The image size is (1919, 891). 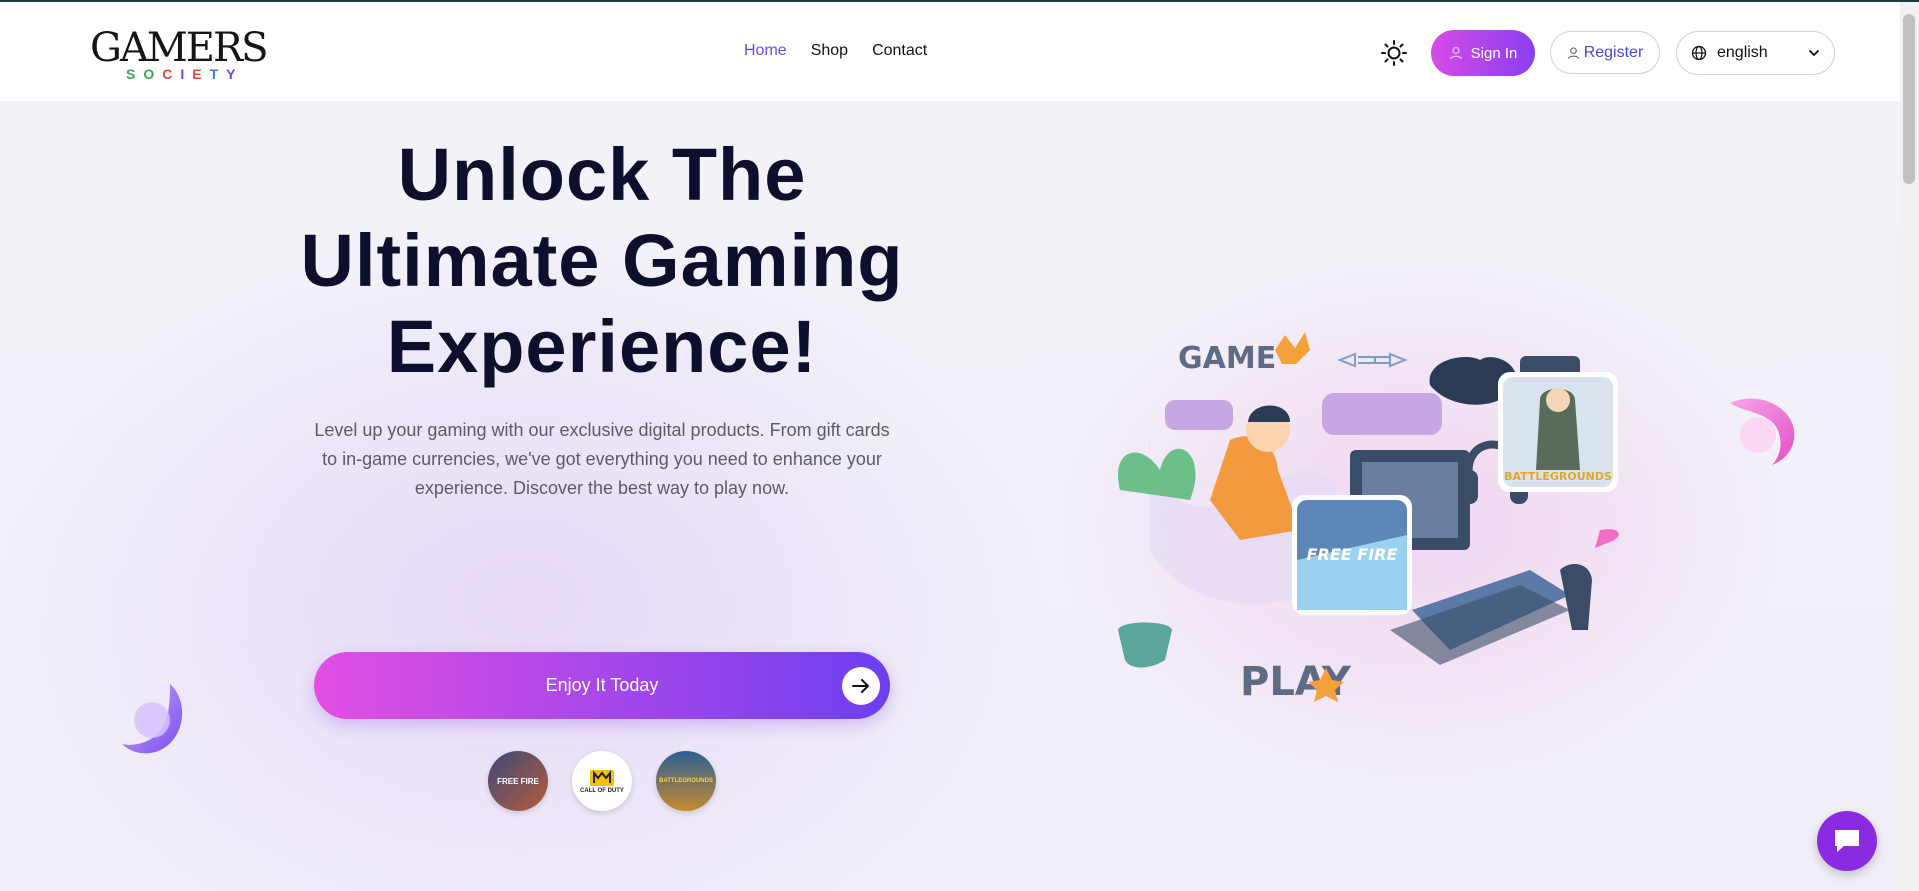 I want to click on logo-subtitle: SOCIETY, so click(x=185, y=74).